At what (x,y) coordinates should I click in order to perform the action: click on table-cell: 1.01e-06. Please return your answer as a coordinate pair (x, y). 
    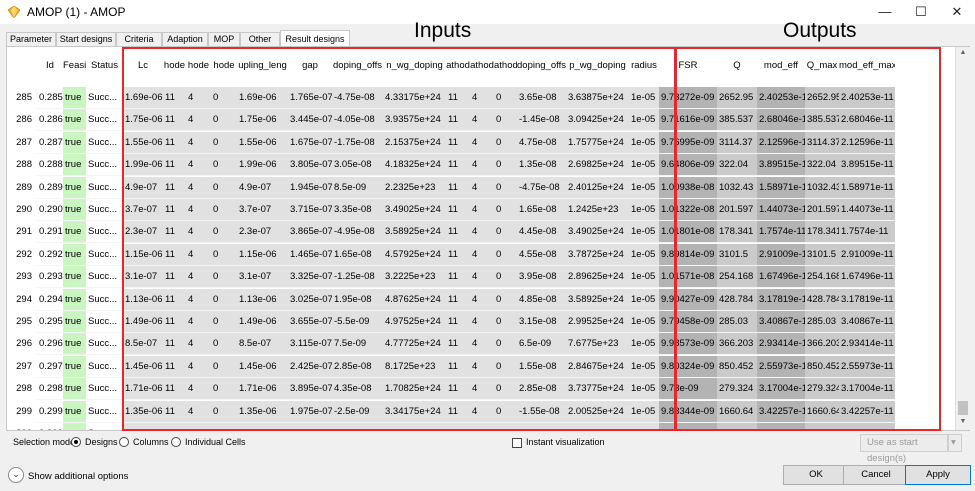
    Looking at the image, I should click on (143, 426).